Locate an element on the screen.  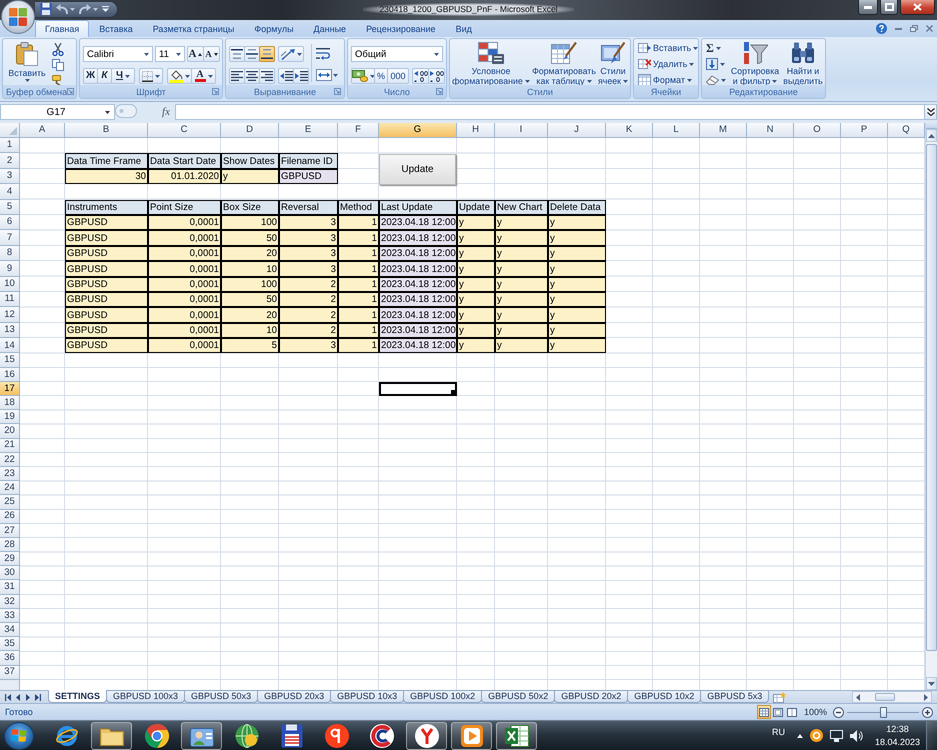
page-break-button is located at coordinates (791, 712).